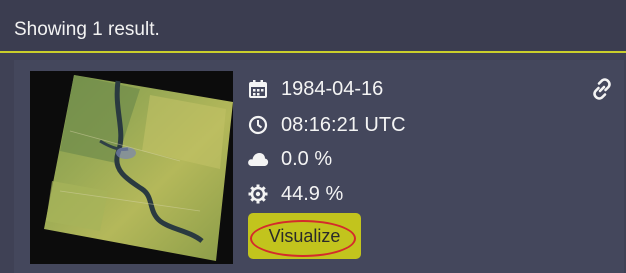 The image size is (626, 273). Describe the element at coordinates (258, 194) in the screenshot. I see `gear-icon` at that location.